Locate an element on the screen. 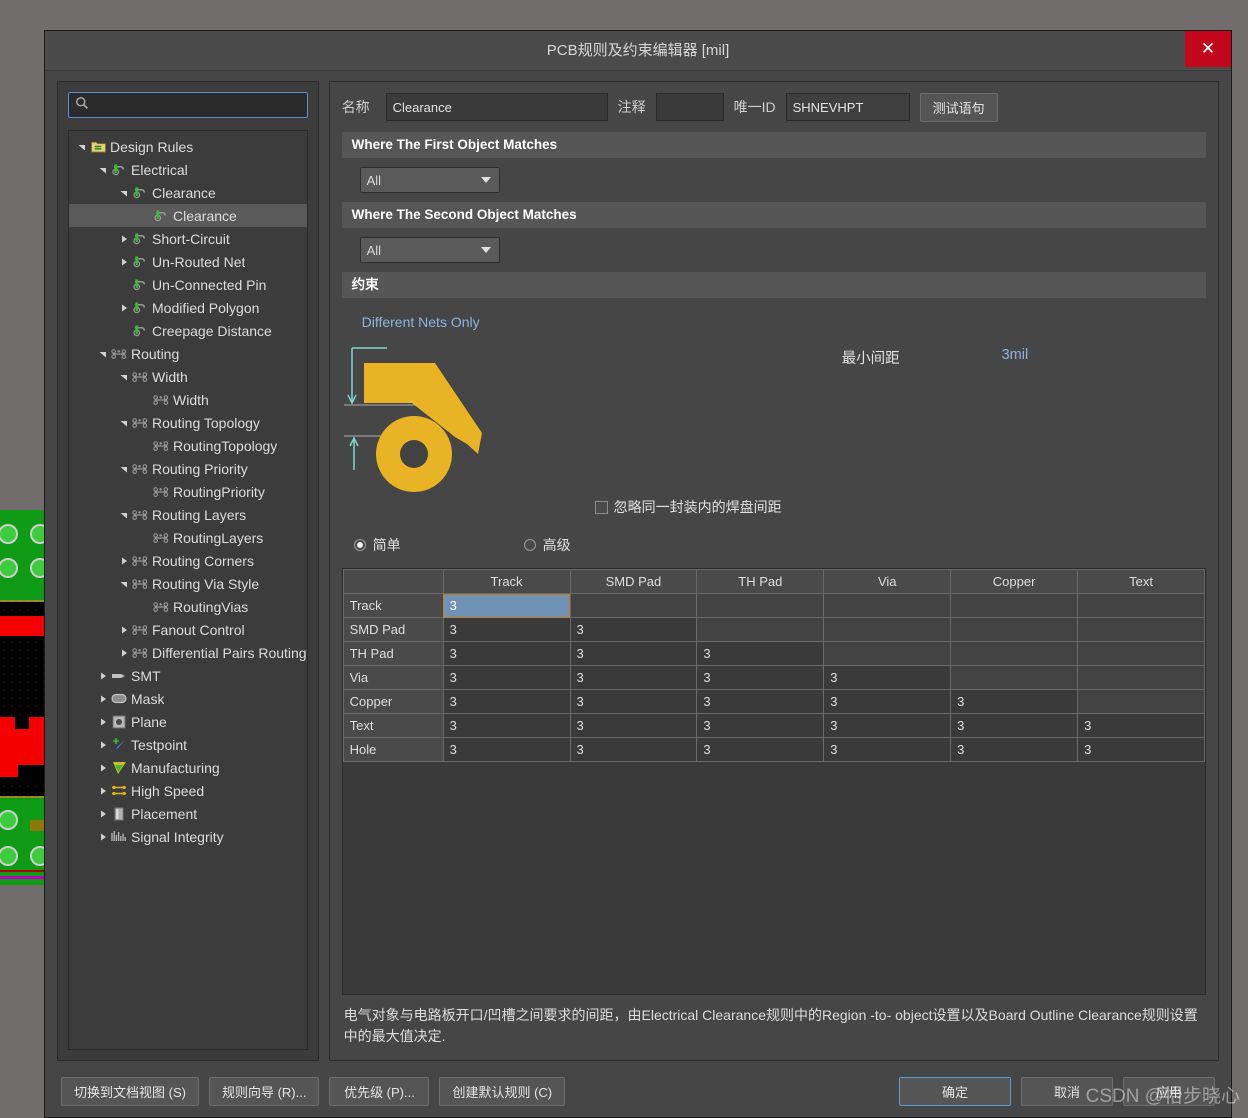  tree-item-routing-topology: Routing Topology is located at coordinates (188, 422).